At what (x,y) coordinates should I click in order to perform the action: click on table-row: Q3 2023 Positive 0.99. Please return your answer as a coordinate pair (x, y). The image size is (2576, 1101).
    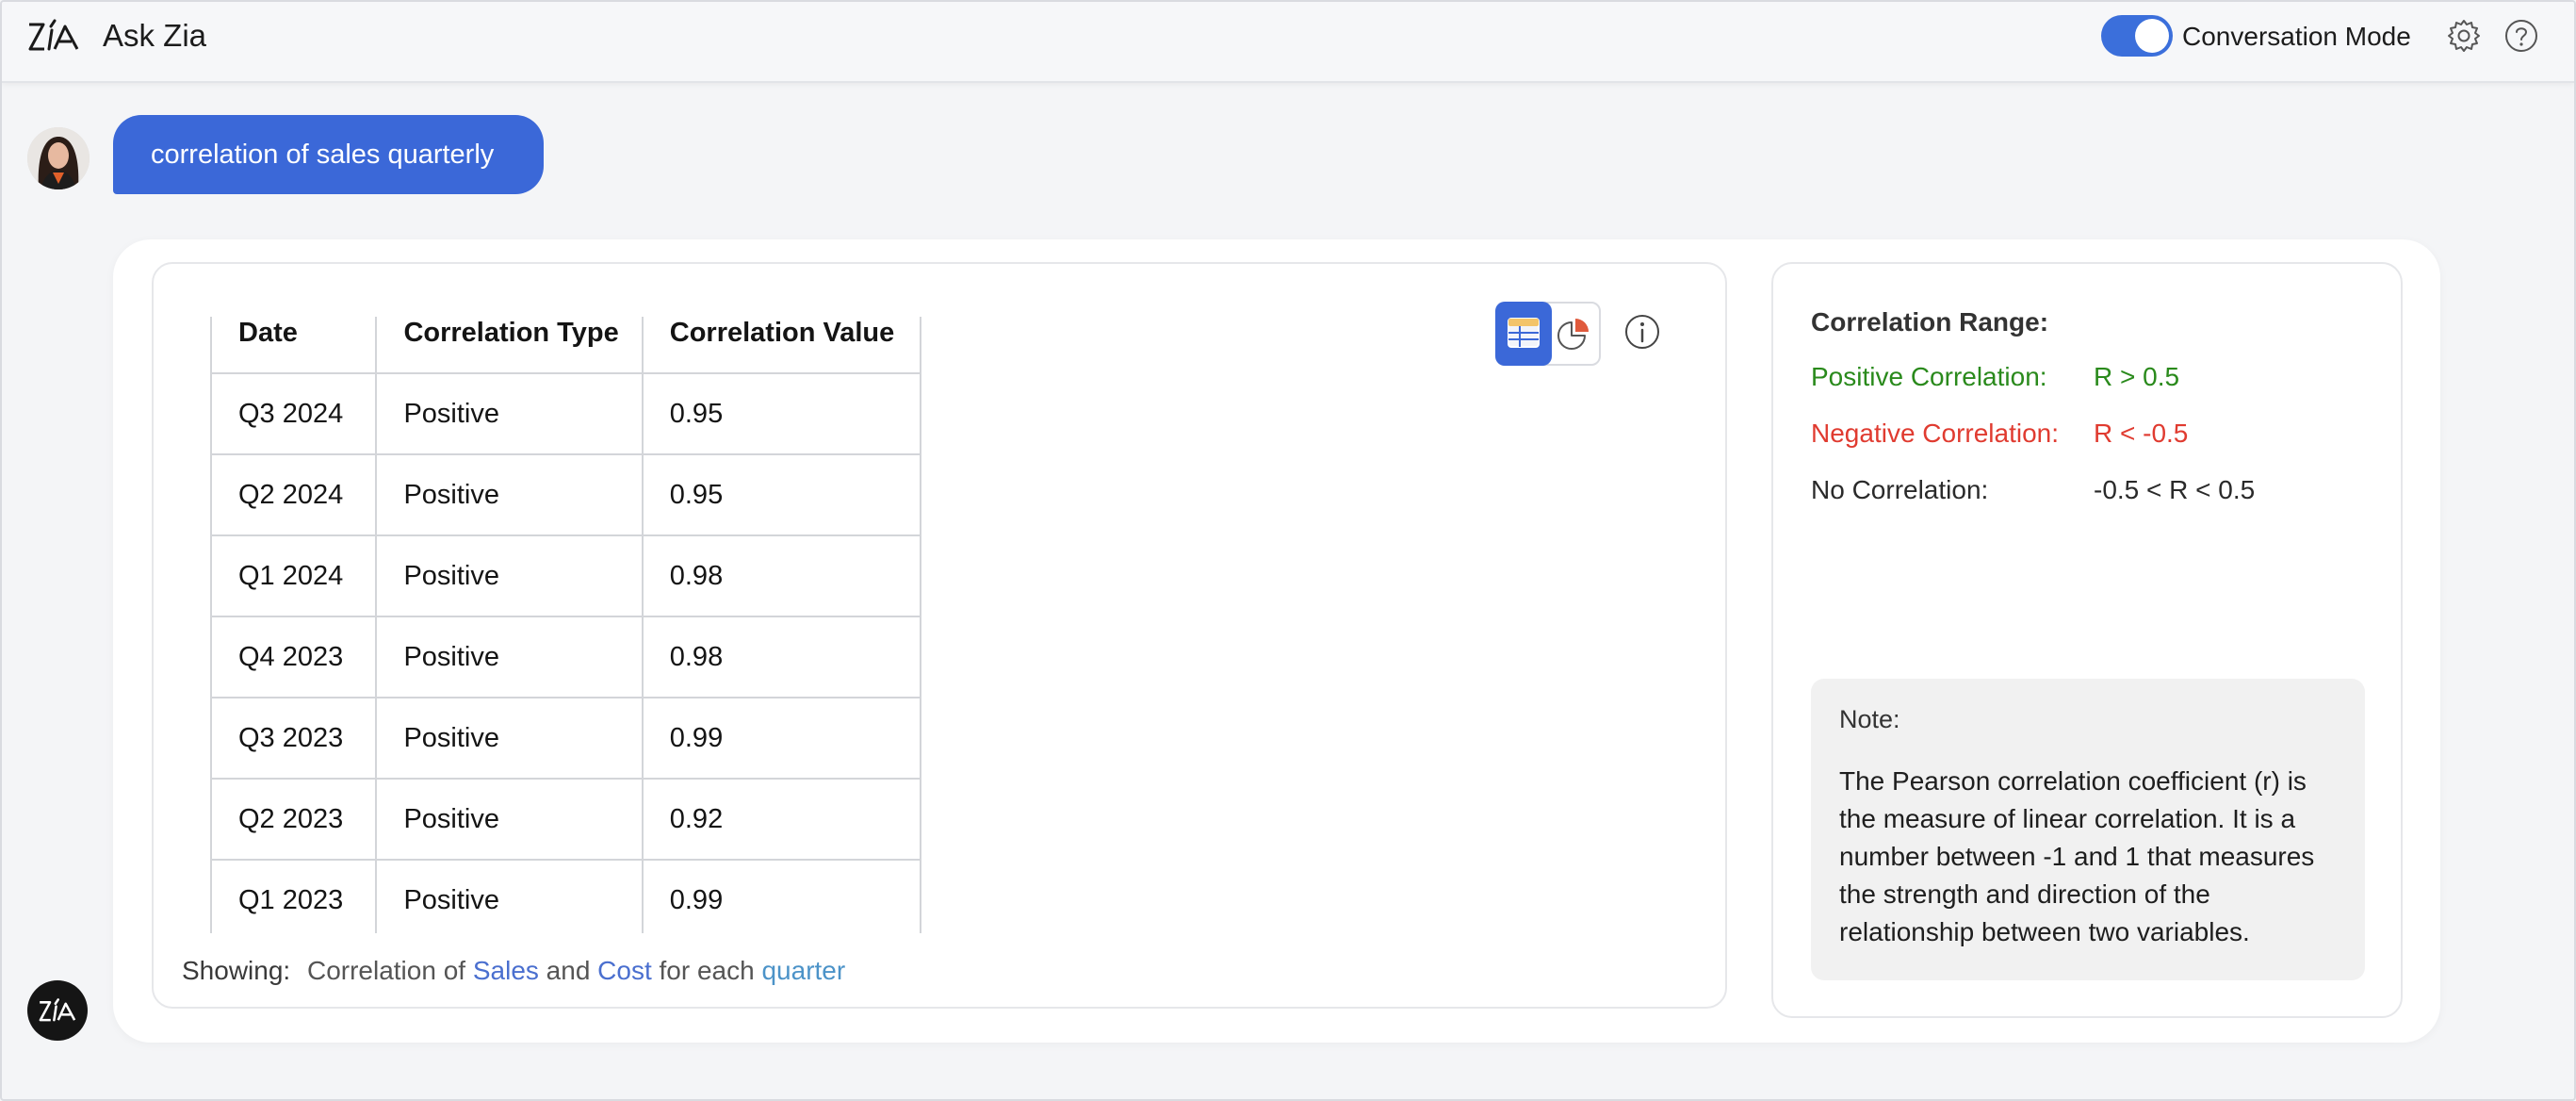
    Looking at the image, I should click on (565, 738).